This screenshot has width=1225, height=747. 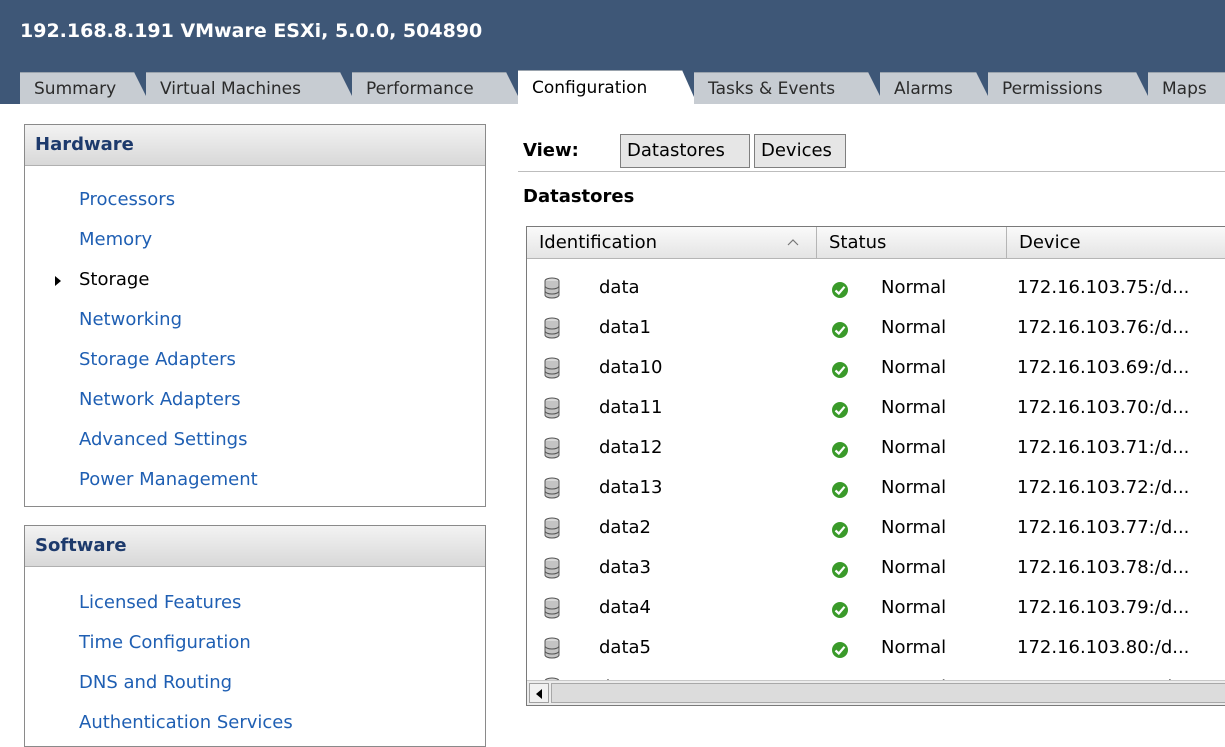 I want to click on datastore-name: data3, so click(x=625, y=567).